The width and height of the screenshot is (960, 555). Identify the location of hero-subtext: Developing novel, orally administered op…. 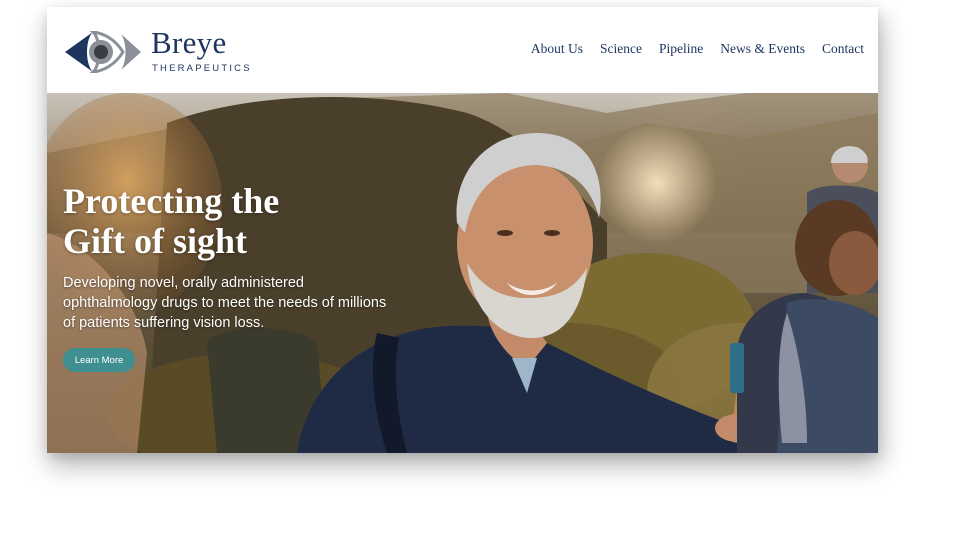
(225, 303).